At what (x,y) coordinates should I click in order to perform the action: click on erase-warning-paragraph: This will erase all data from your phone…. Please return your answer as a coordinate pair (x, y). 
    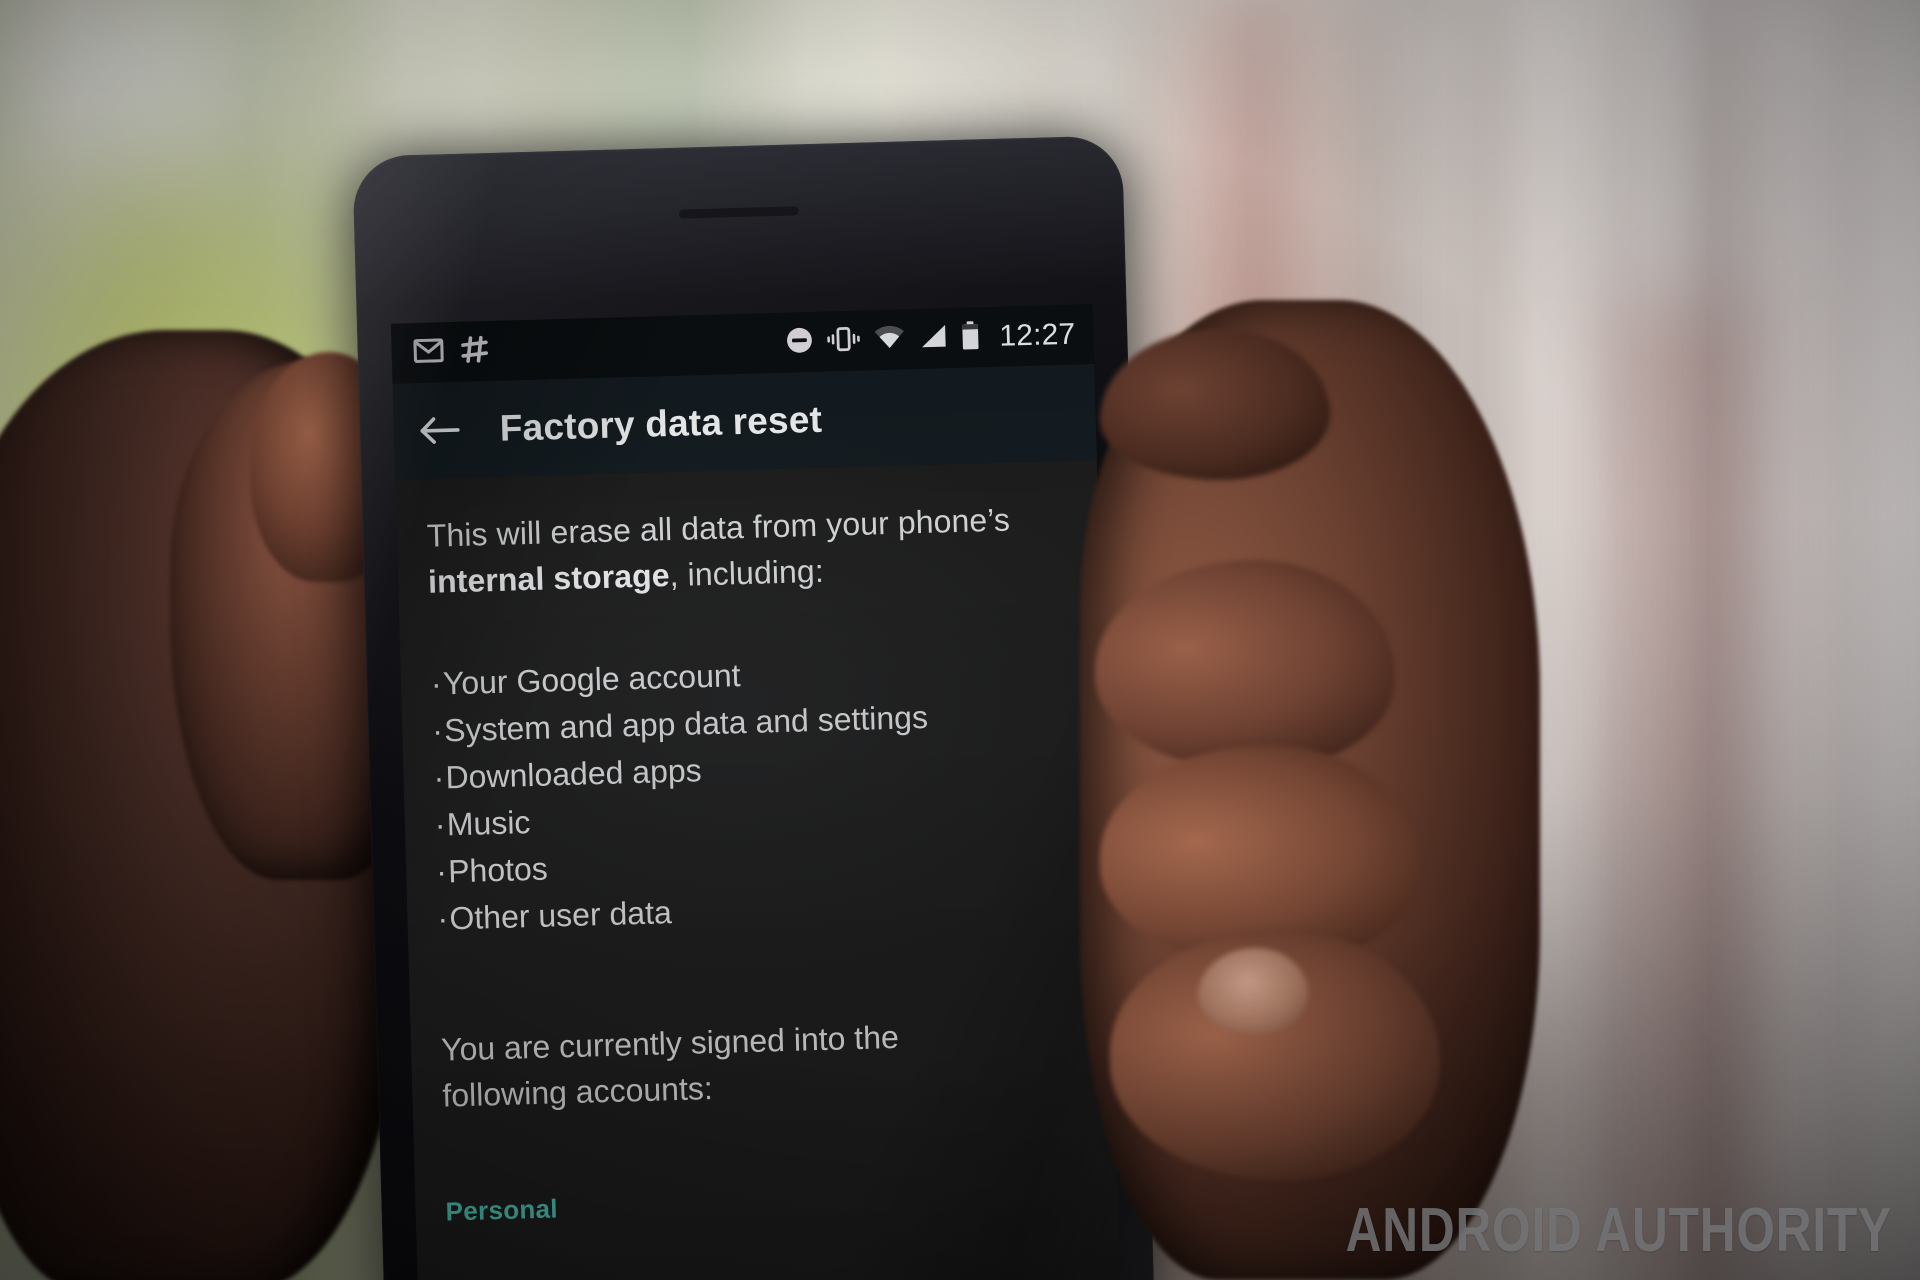
    Looking at the image, I should click on (748, 550).